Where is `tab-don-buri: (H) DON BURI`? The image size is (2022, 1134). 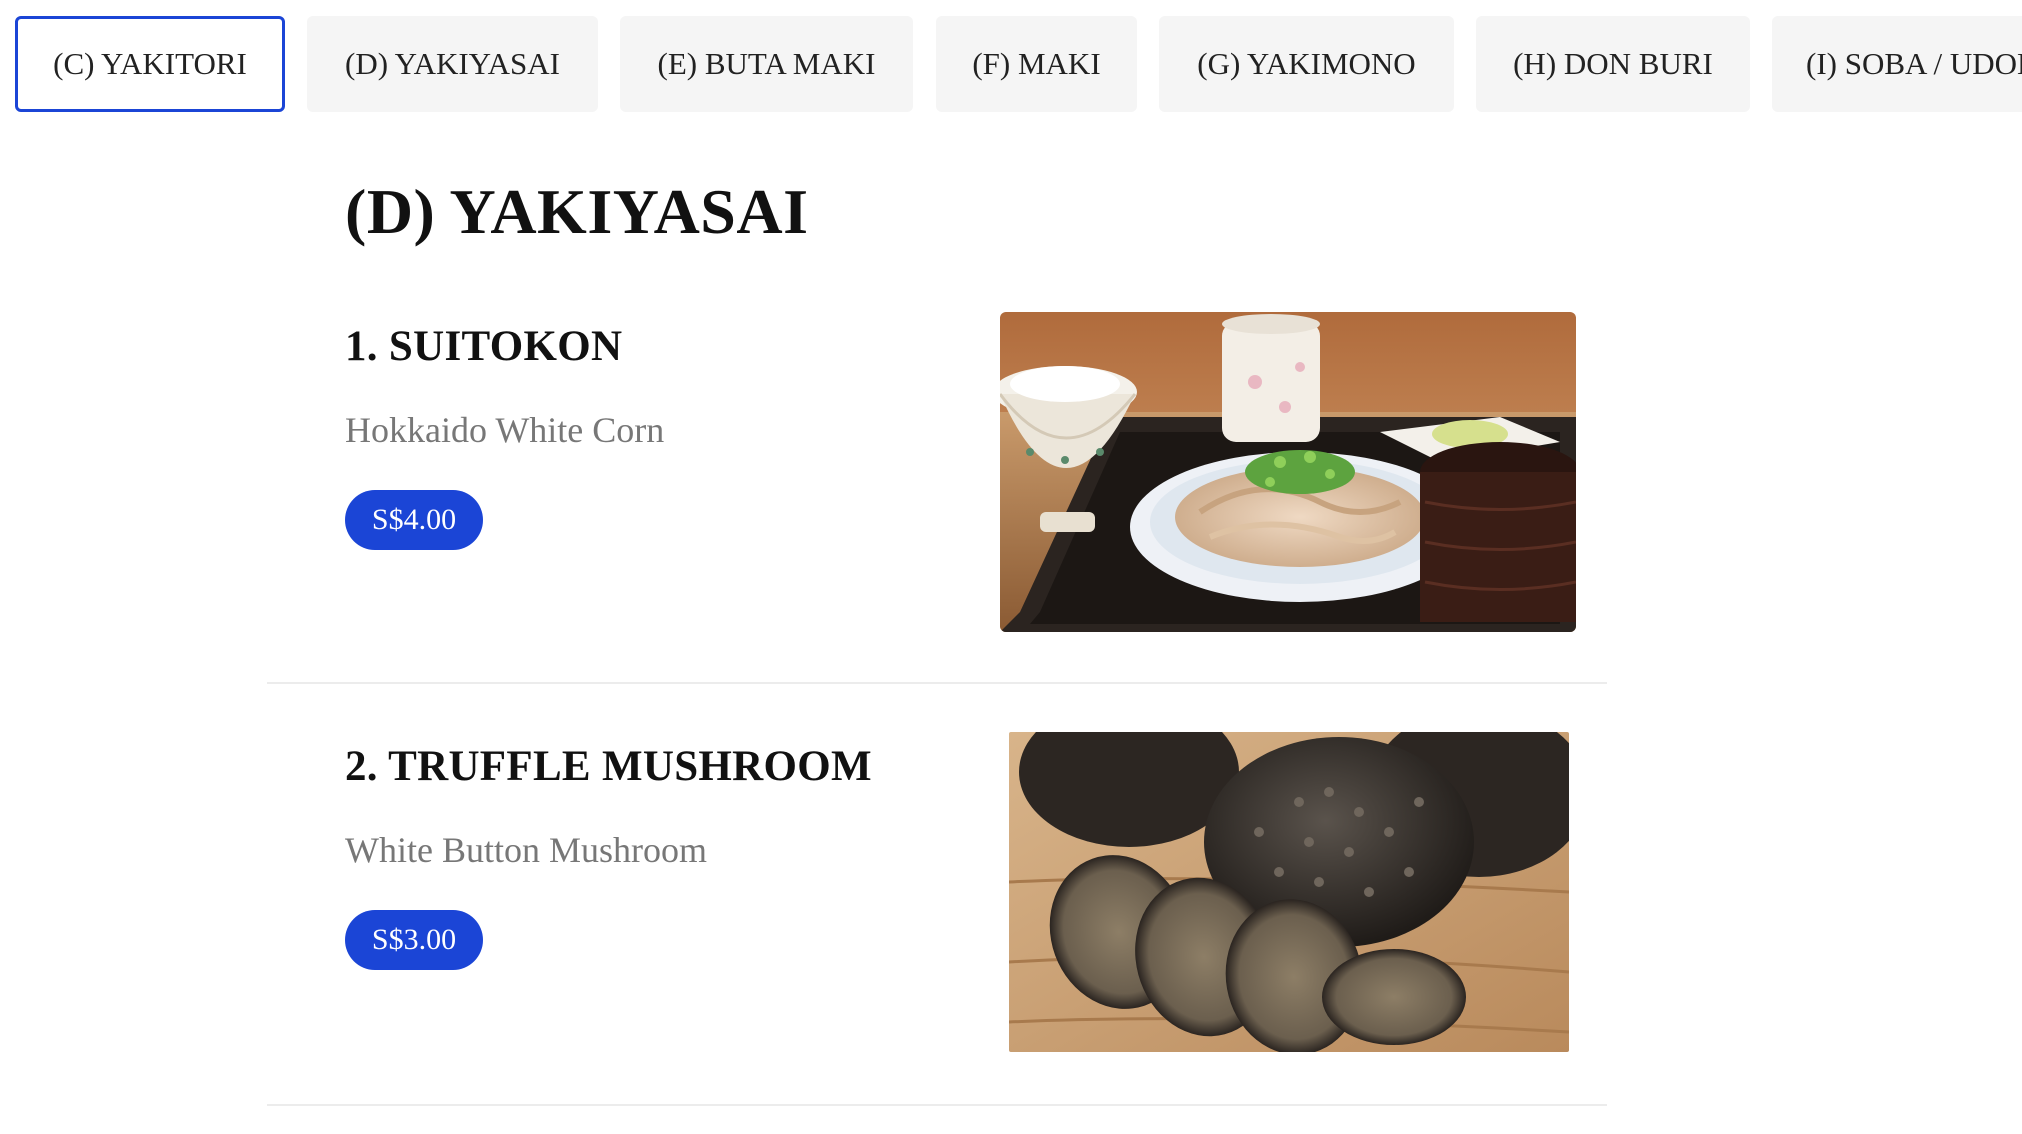 tab-don-buri: (H) DON BURI is located at coordinates (1613, 64).